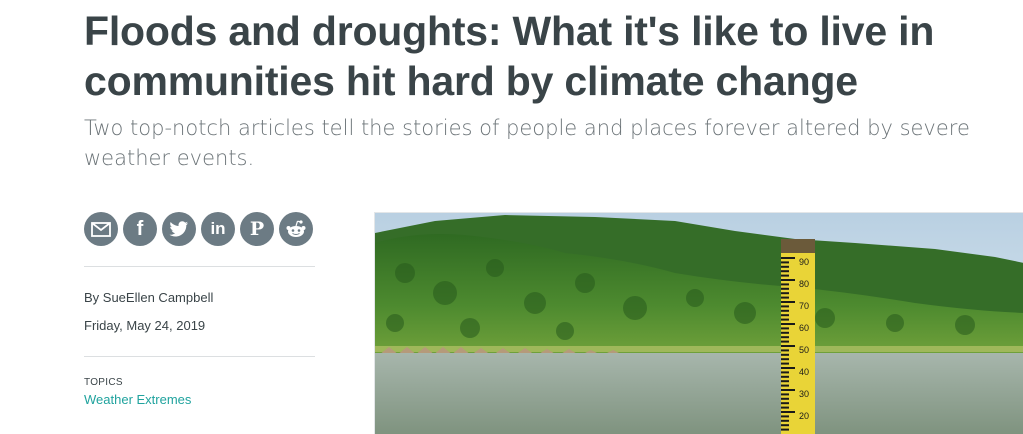 The height and width of the screenshot is (434, 1023). I want to click on linkedin-icon: in, so click(218, 228).